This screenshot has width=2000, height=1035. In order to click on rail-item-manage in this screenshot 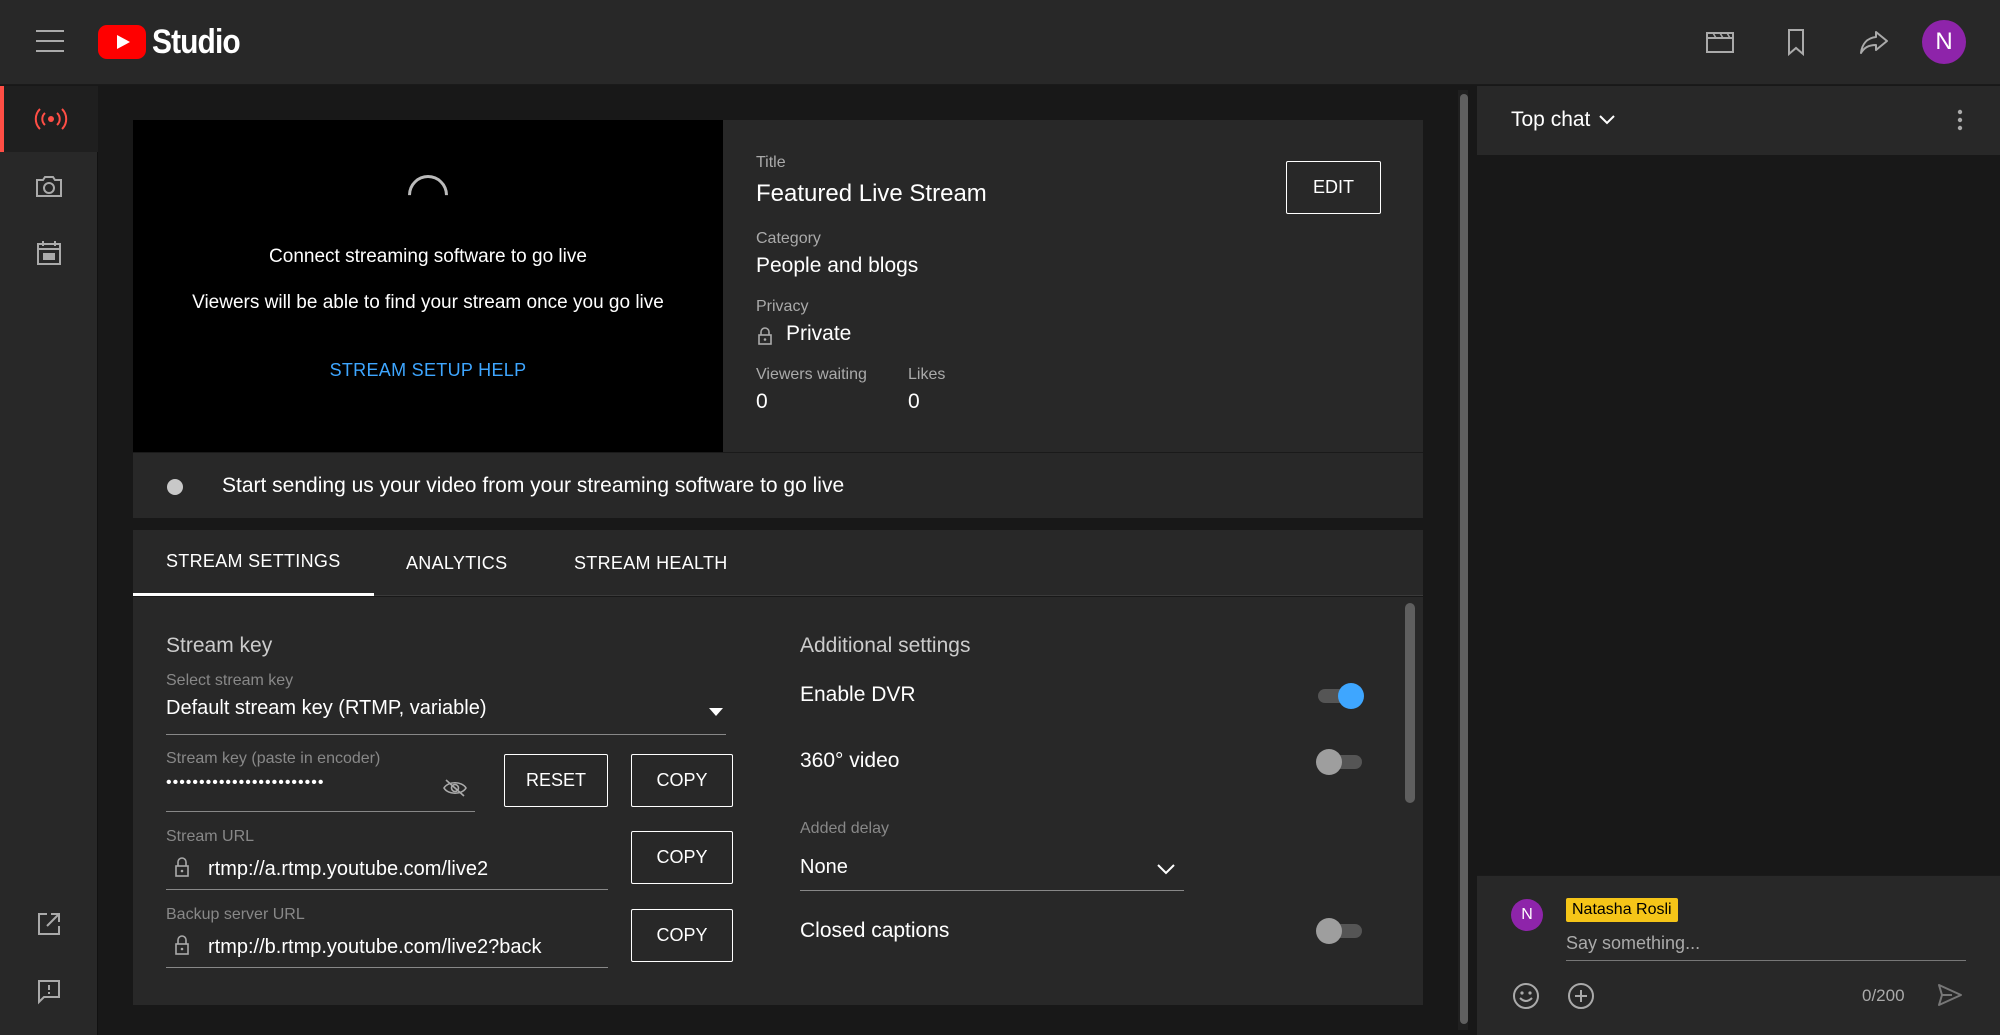, I will do `click(49, 253)`.